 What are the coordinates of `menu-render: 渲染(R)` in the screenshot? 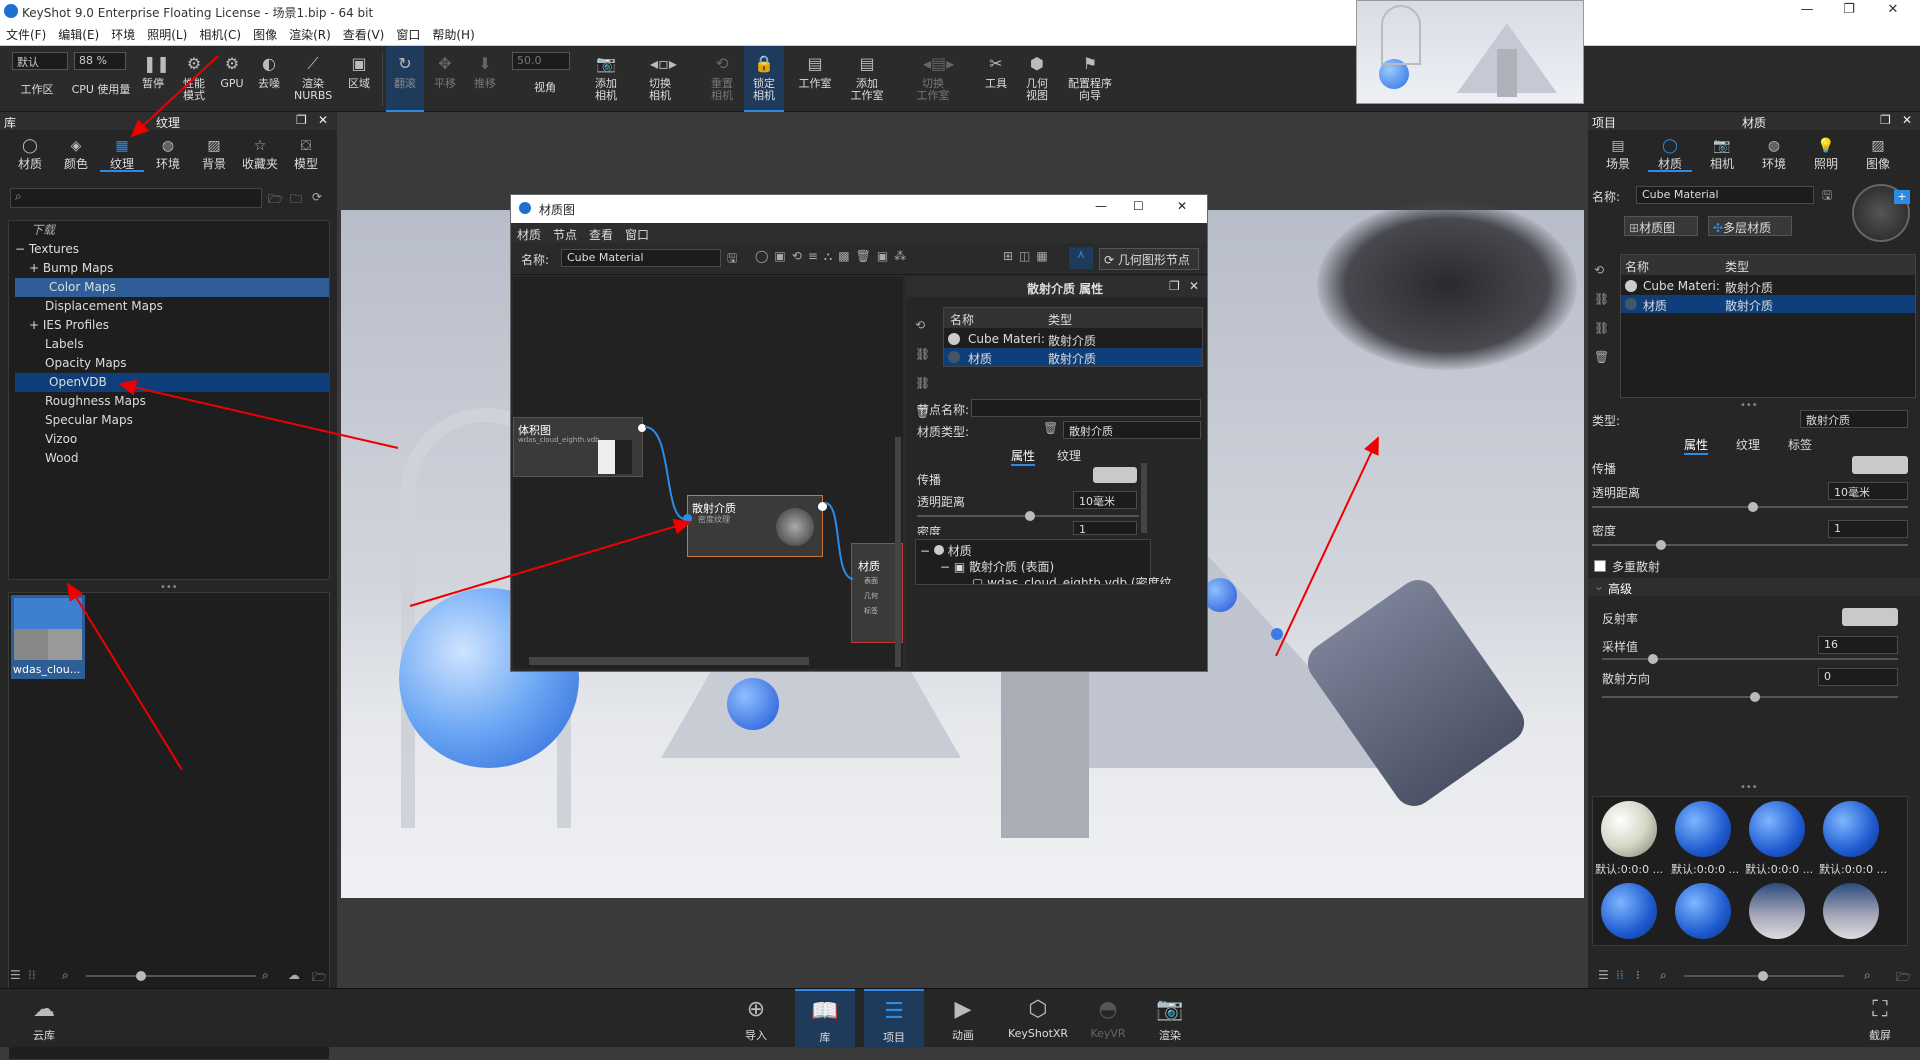 It's located at (310, 34).